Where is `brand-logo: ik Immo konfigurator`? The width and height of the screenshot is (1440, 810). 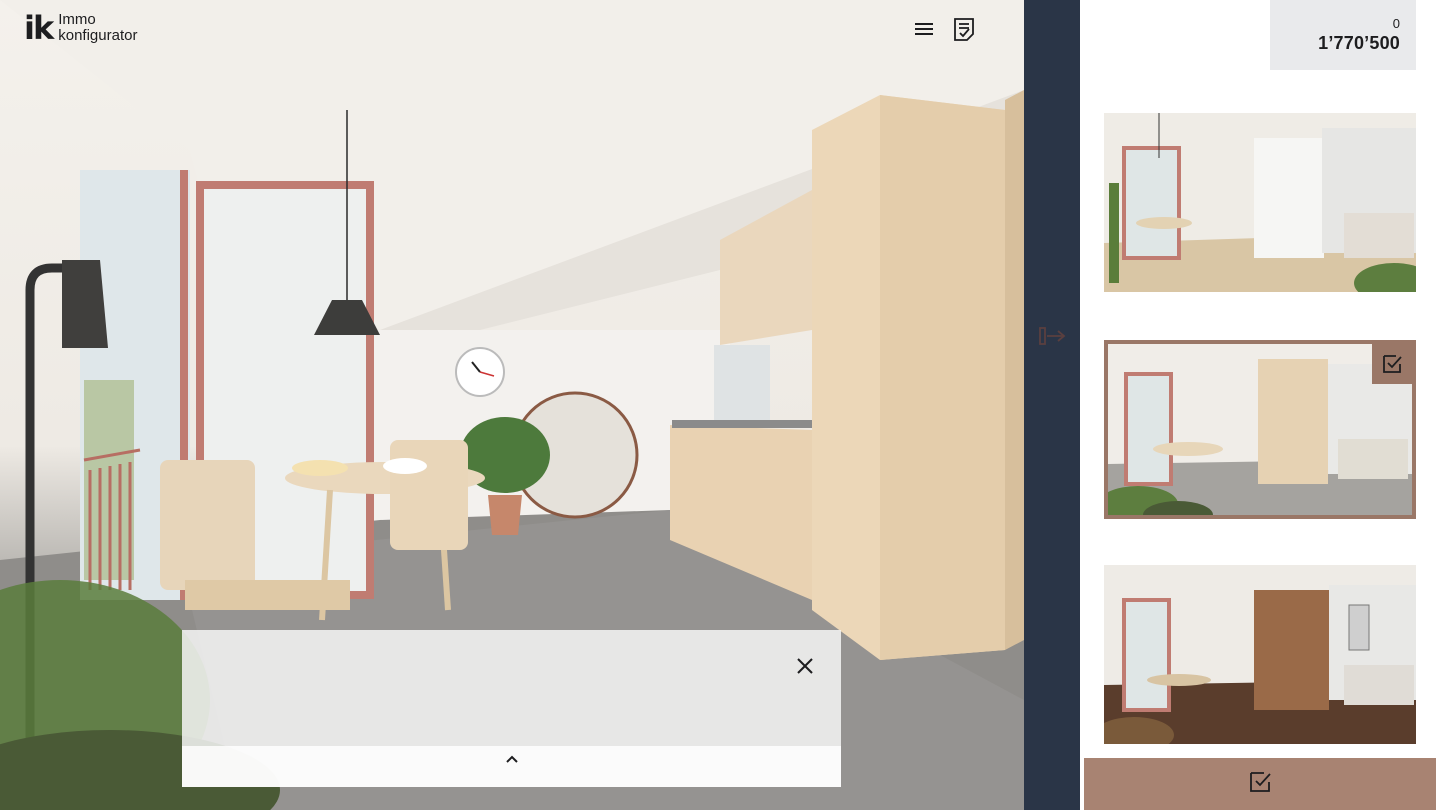 brand-logo: ik Immo konfigurator is located at coordinates (80, 28).